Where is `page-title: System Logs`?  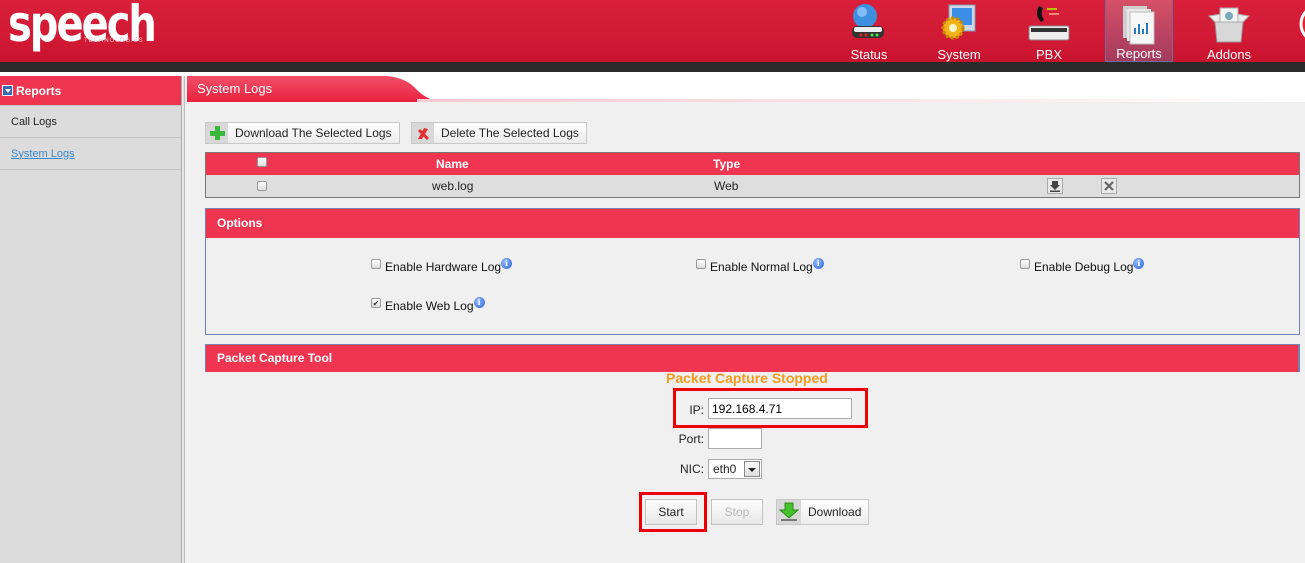
page-title: System Logs is located at coordinates (235, 88).